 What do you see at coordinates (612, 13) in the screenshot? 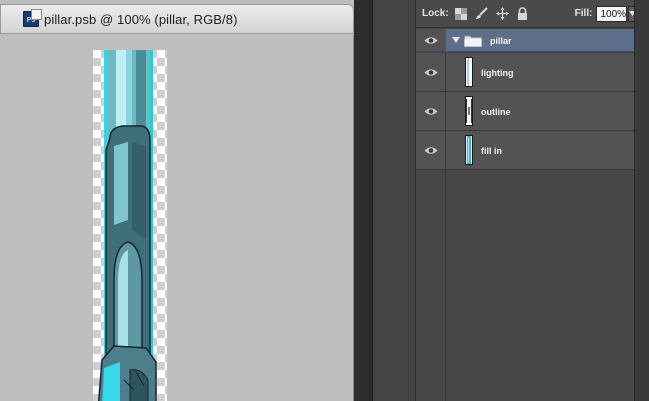
I see `fill-input: 100%` at bounding box center [612, 13].